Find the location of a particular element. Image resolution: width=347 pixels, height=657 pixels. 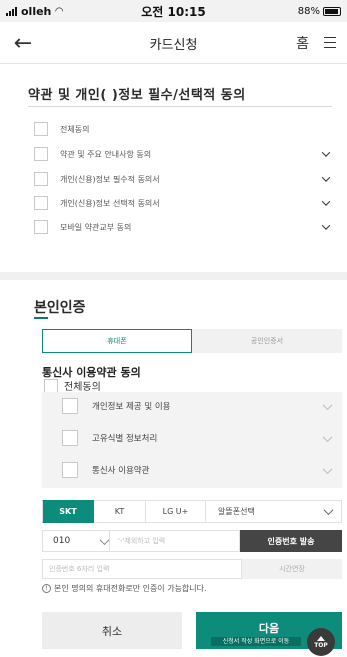

phone-number-input is located at coordinates (175, 541).